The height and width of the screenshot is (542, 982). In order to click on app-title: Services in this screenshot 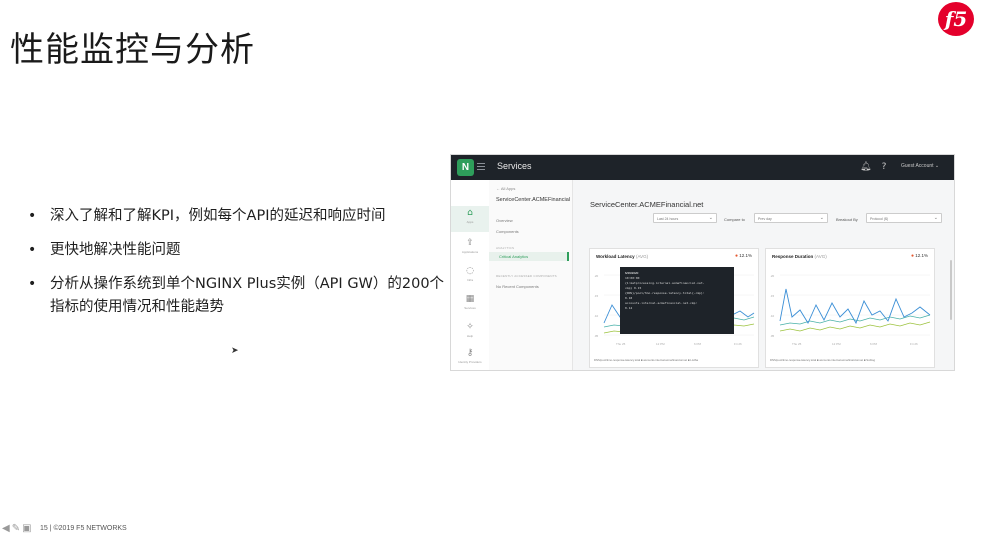, I will do `click(514, 166)`.